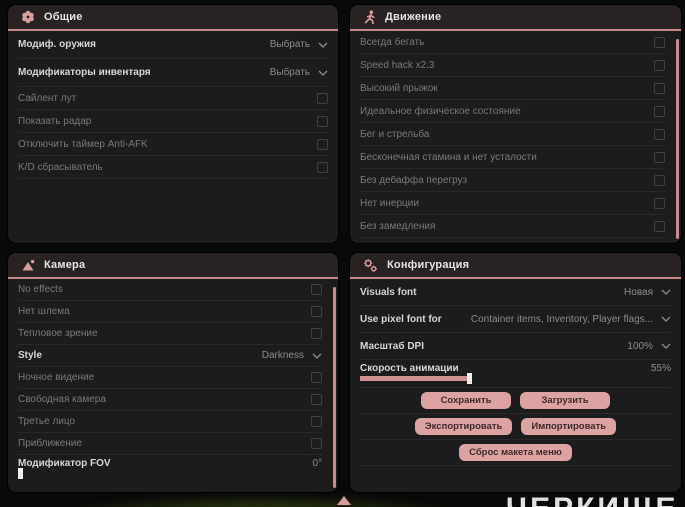  What do you see at coordinates (55, 121) in the screenshot?
I see `row-label: Показать радар` at bounding box center [55, 121].